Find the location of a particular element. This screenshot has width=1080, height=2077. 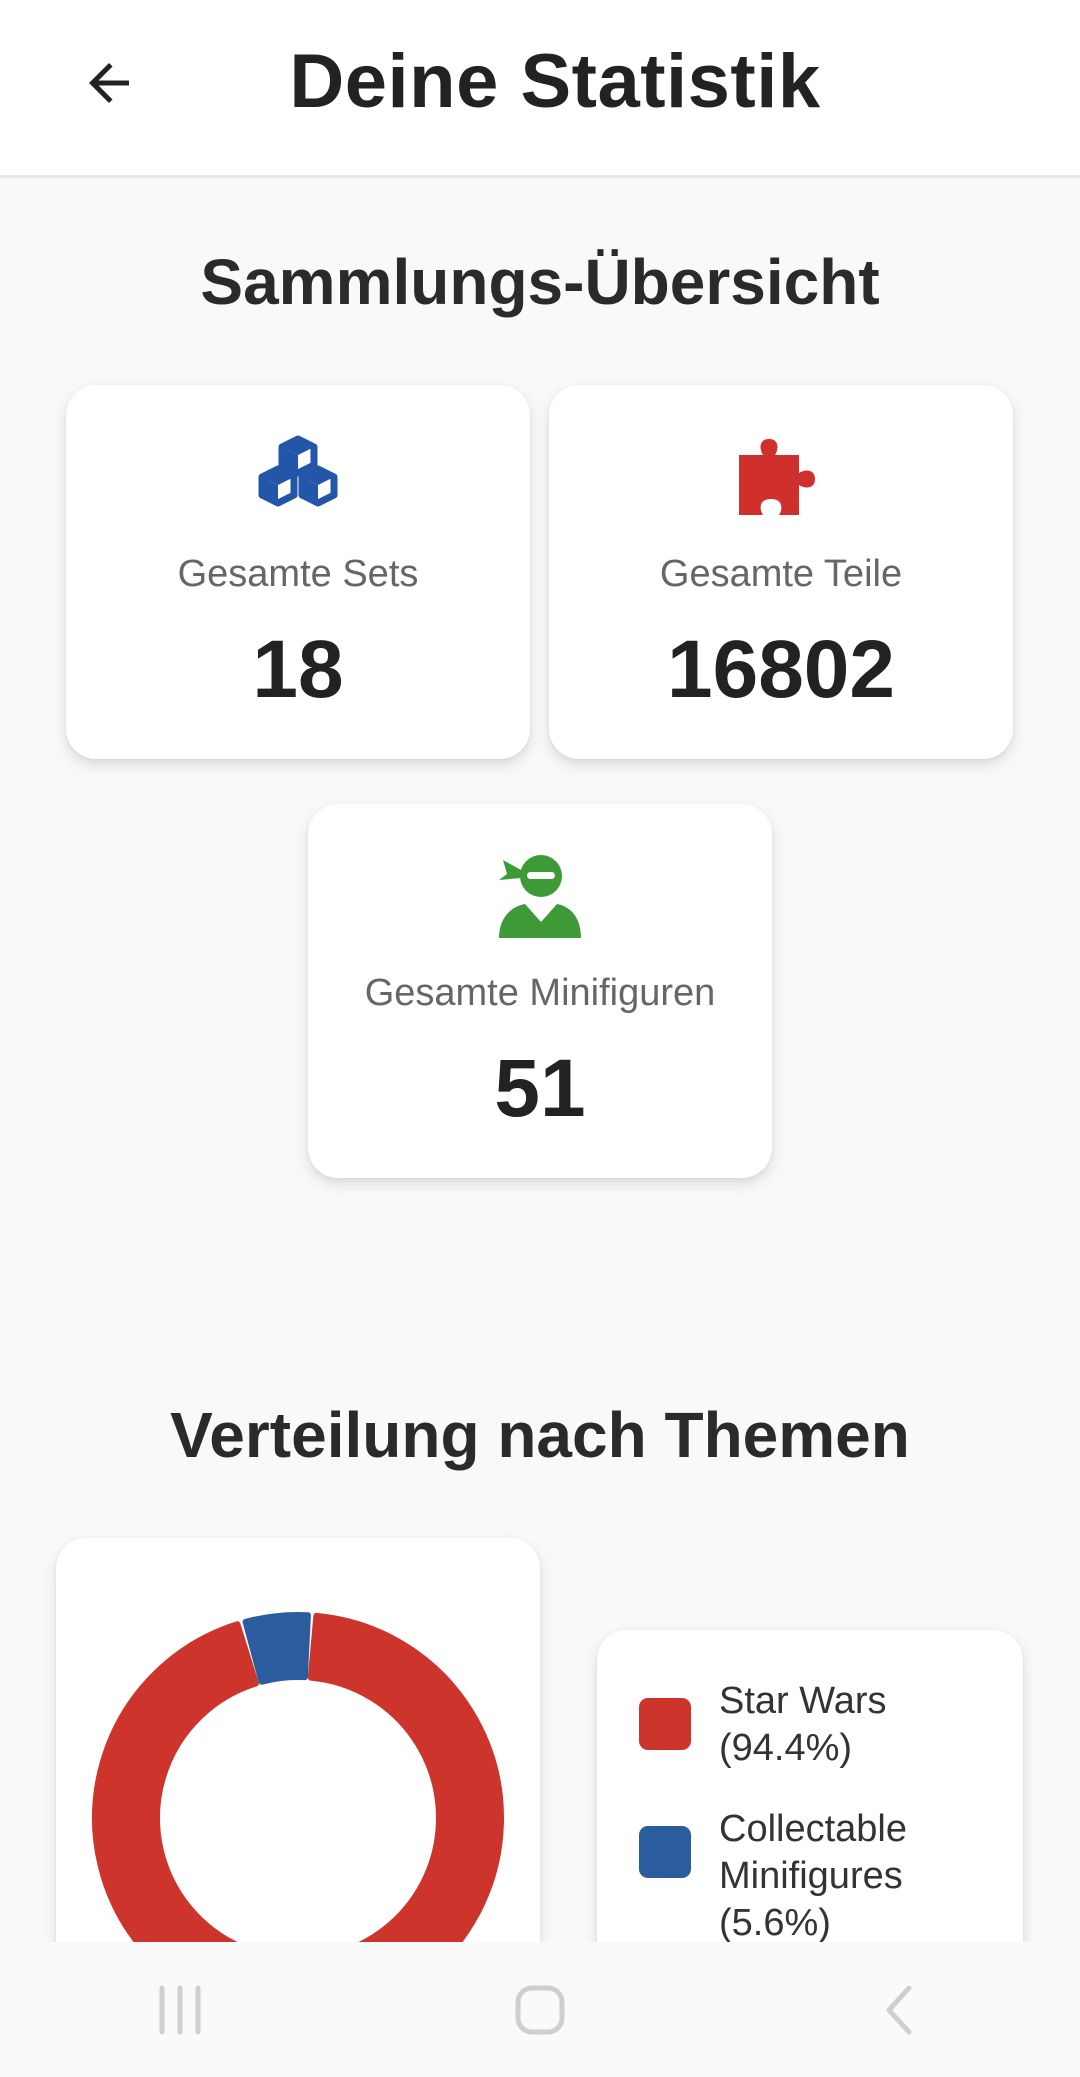

home-icon is located at coordinates (540, 2009).